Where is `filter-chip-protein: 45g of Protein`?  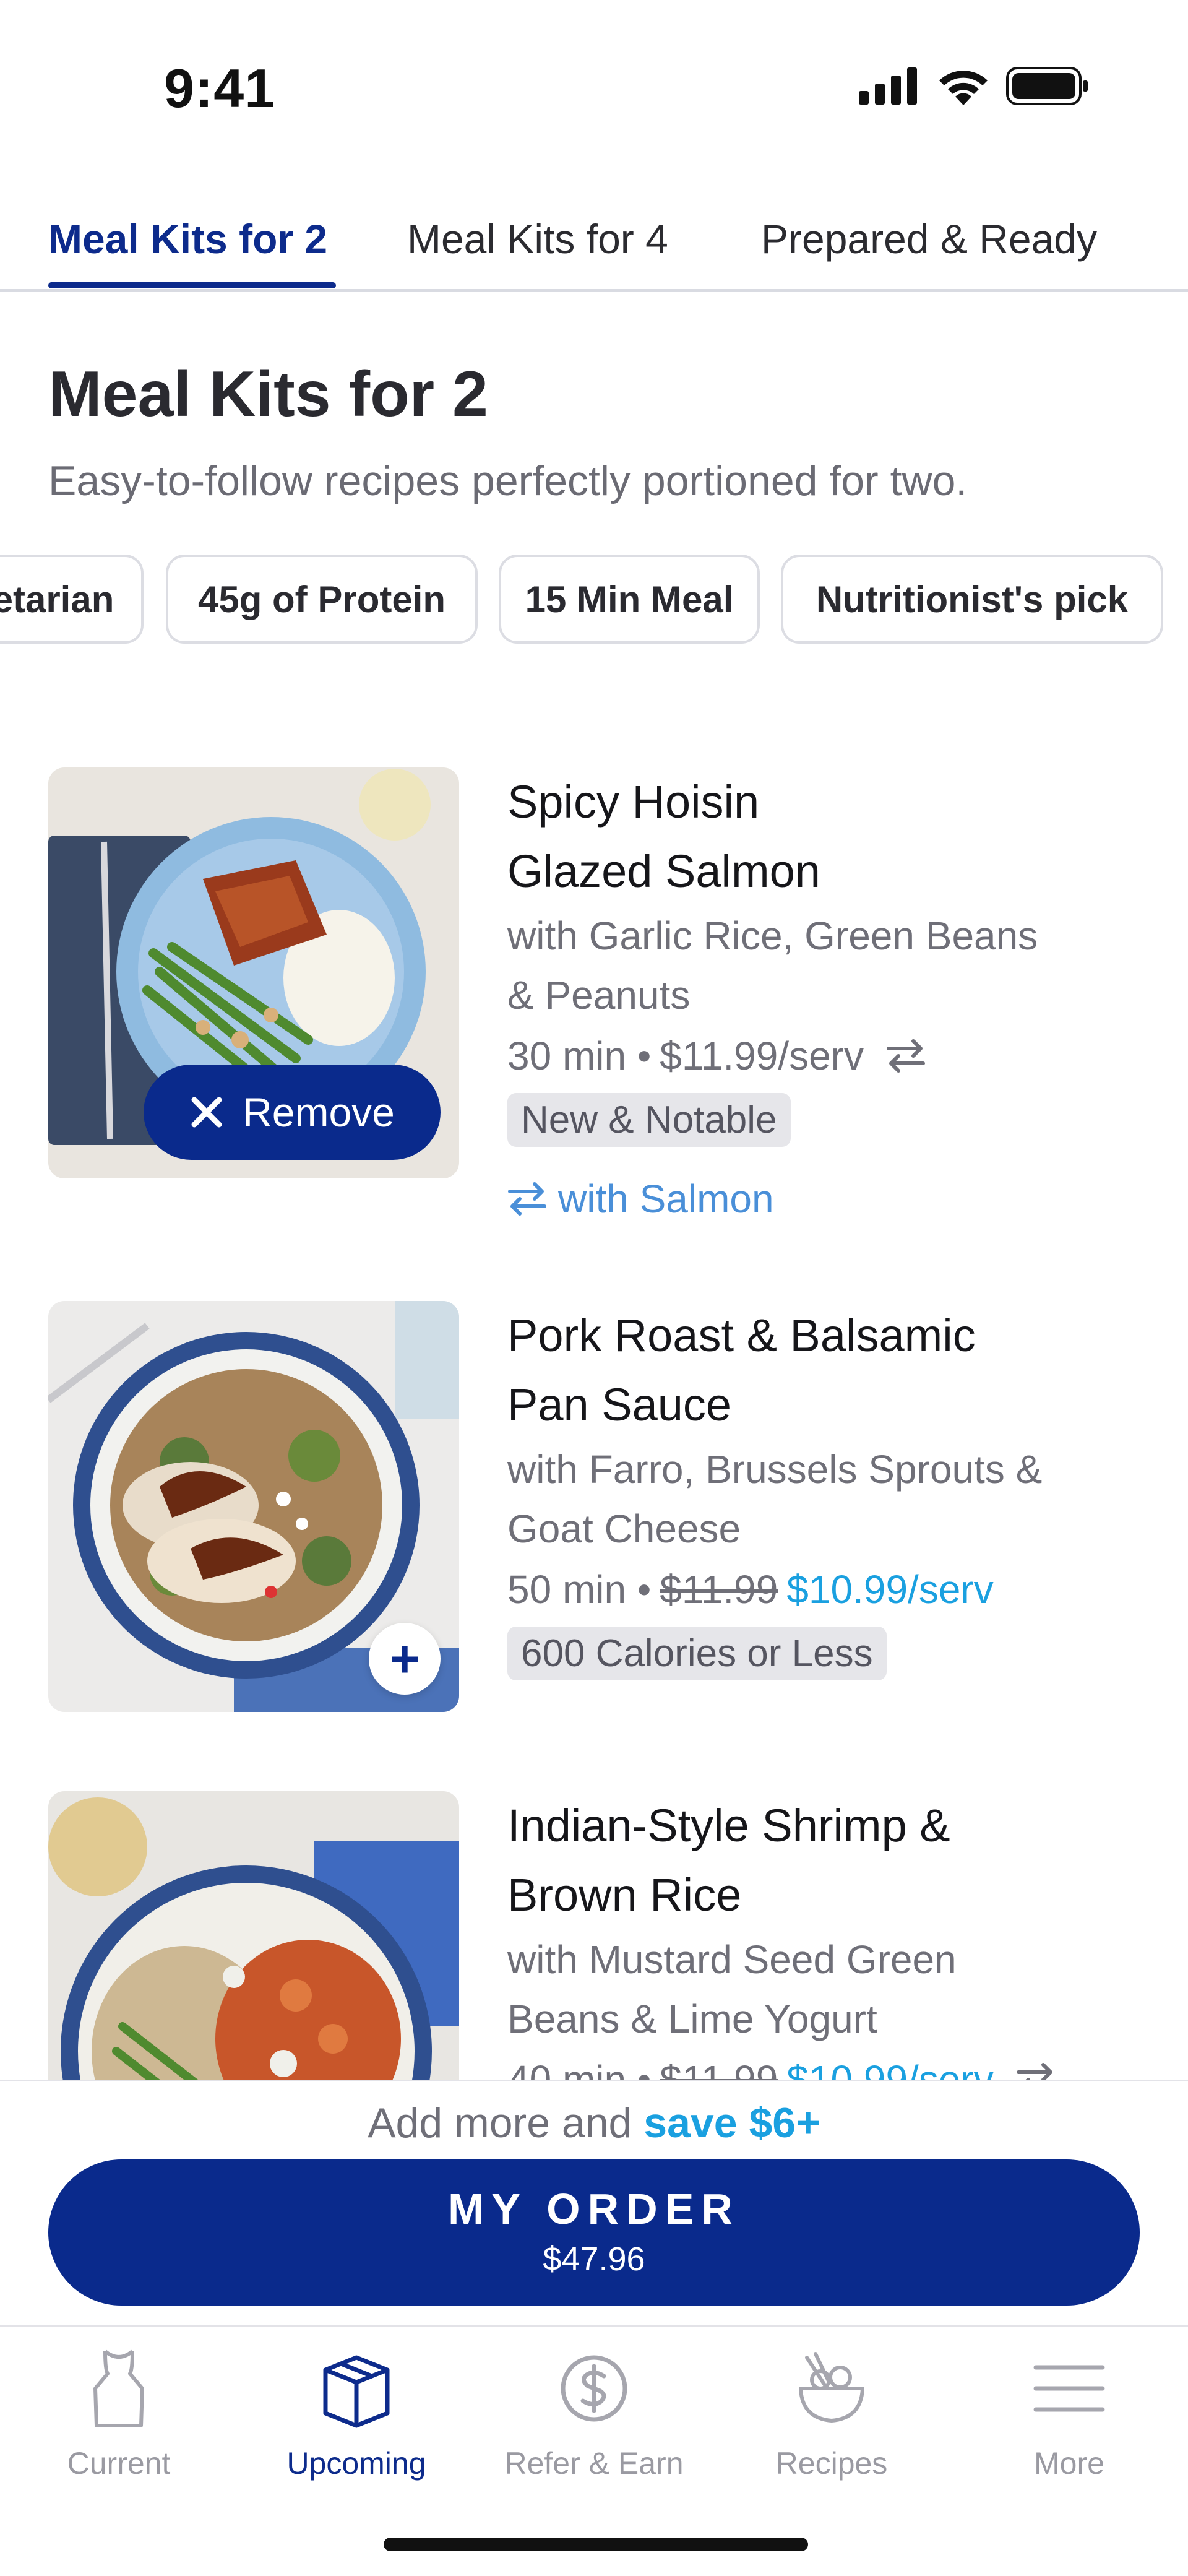 filter-chip-protein: 45g of Protein is located at coordinates (322, 599).